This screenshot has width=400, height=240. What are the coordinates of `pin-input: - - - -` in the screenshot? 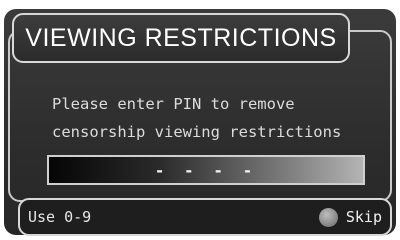 It's located at (206, 170).